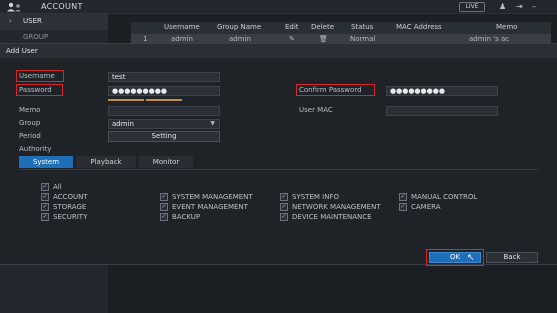  Describe the element at coordinates (426, 207) in the screenshot. I see `perm-label: CAMERA` at that location.